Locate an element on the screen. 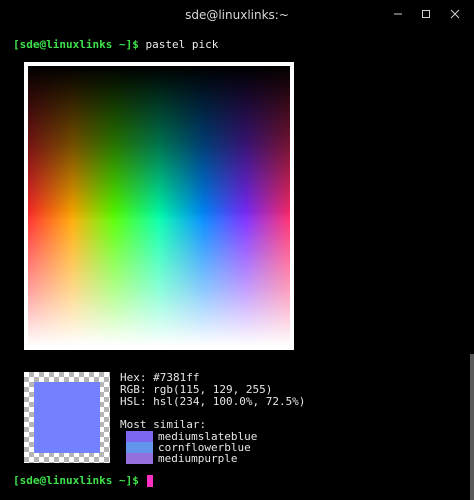  maximize-icon is located at coordinates (426, 14).